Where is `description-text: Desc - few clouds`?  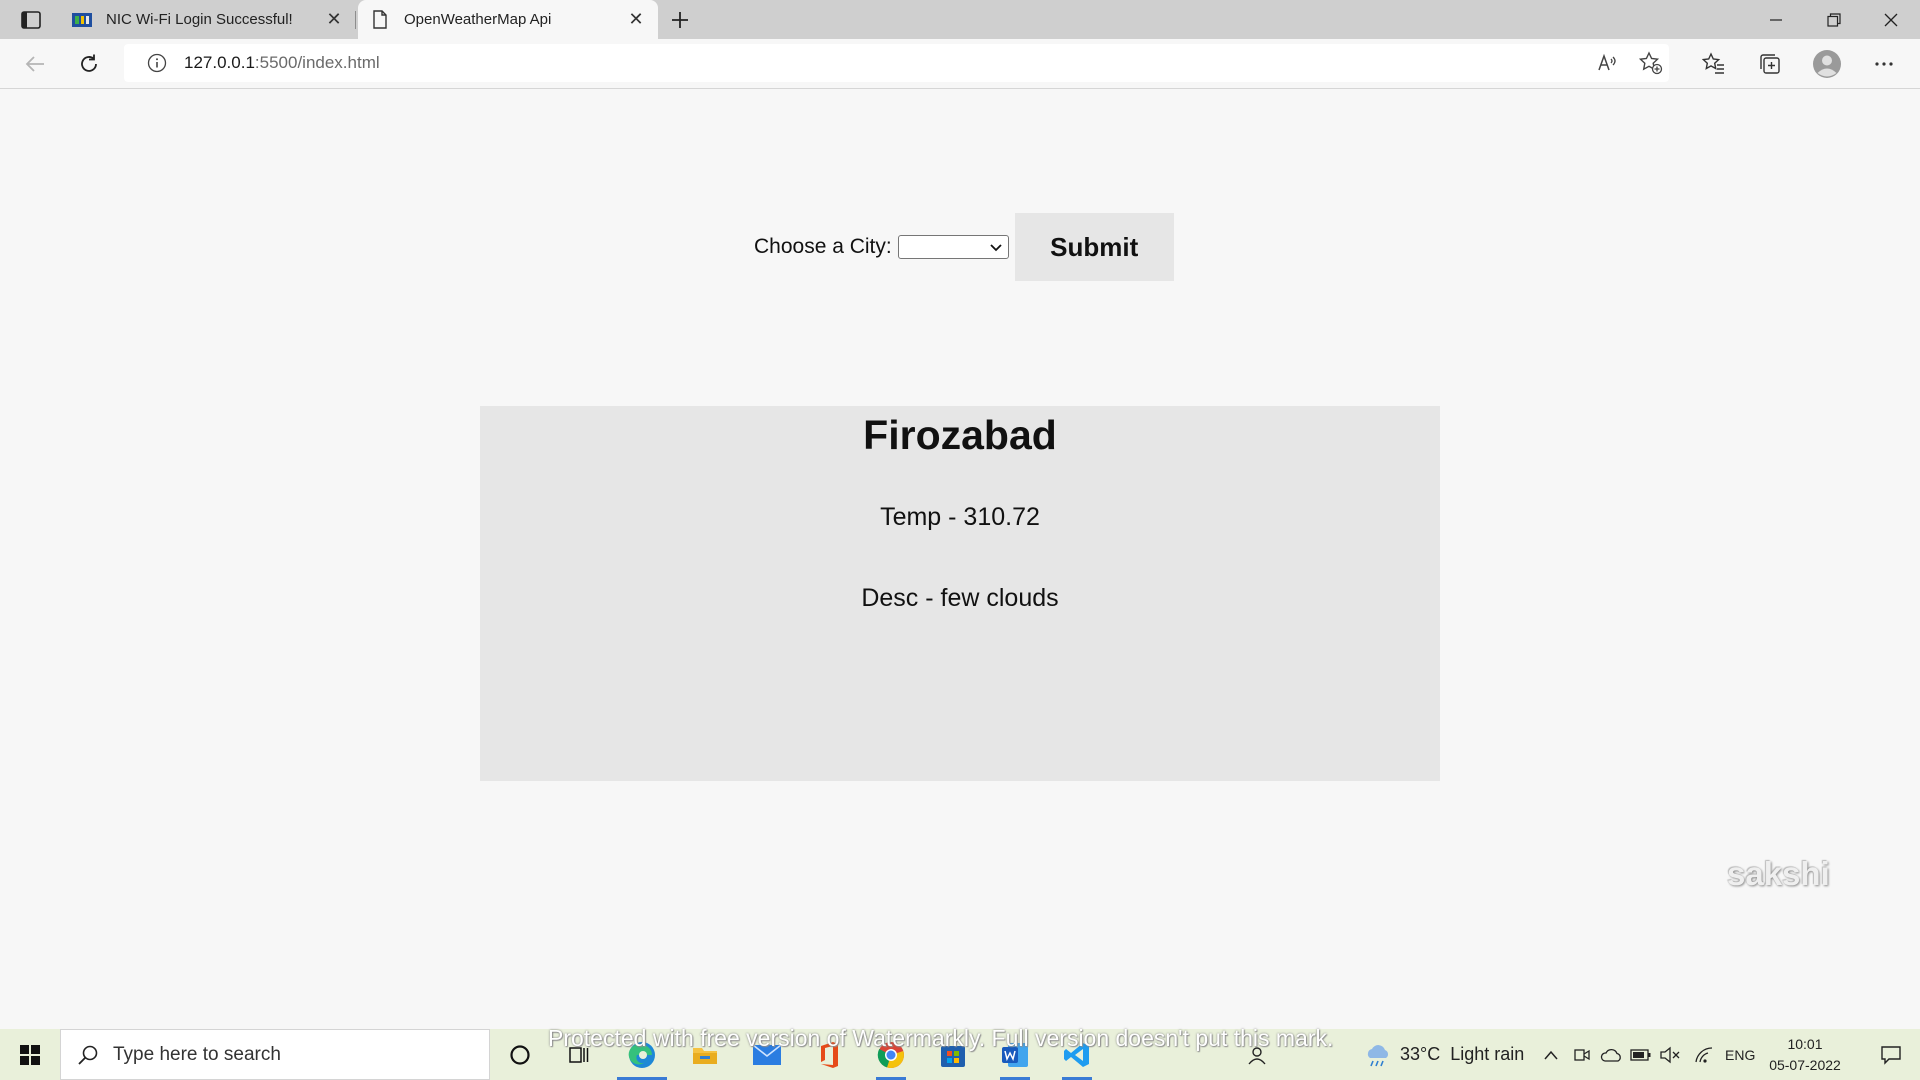 description-text: Desc - few clouds is located at coordinates (960, 598).